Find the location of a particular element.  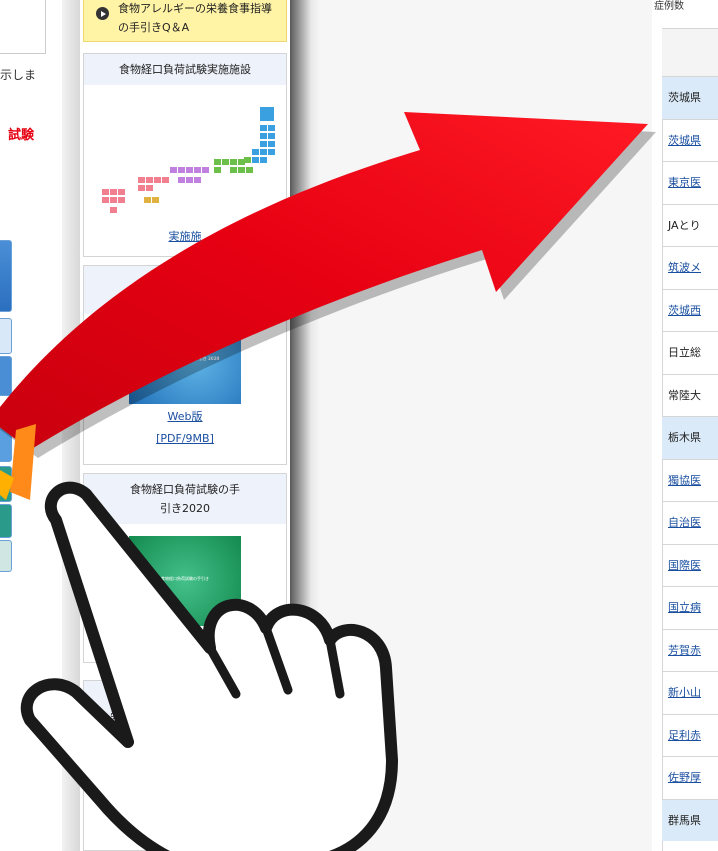

facility-link: 実施施 is located at coordinates (185, 236).